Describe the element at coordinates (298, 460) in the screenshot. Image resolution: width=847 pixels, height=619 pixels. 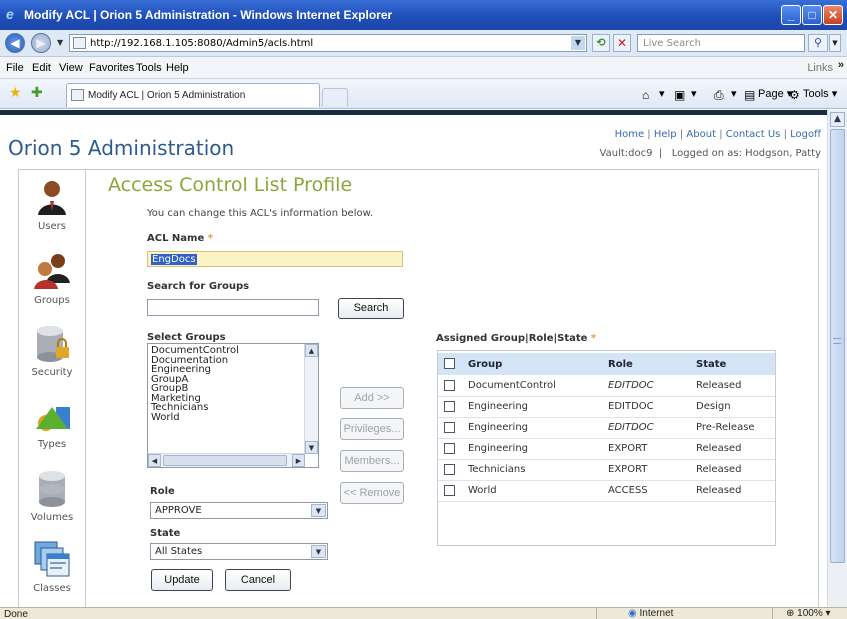
I see `scroll-right-icon: ▶` at that location.